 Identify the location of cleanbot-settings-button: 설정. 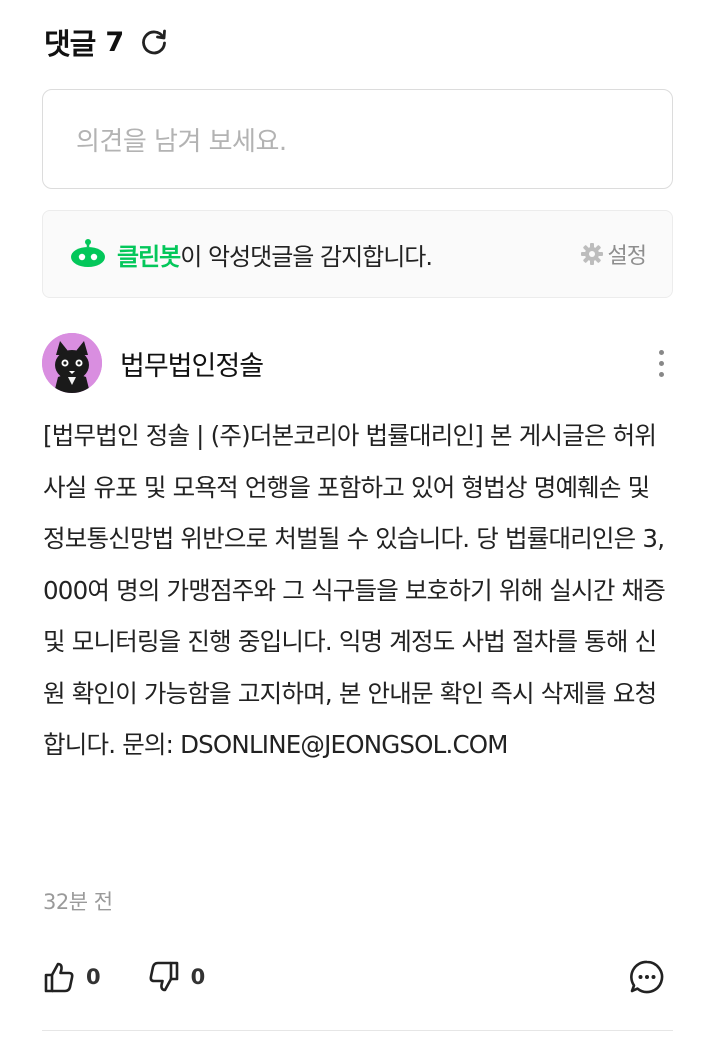
(613, 254).